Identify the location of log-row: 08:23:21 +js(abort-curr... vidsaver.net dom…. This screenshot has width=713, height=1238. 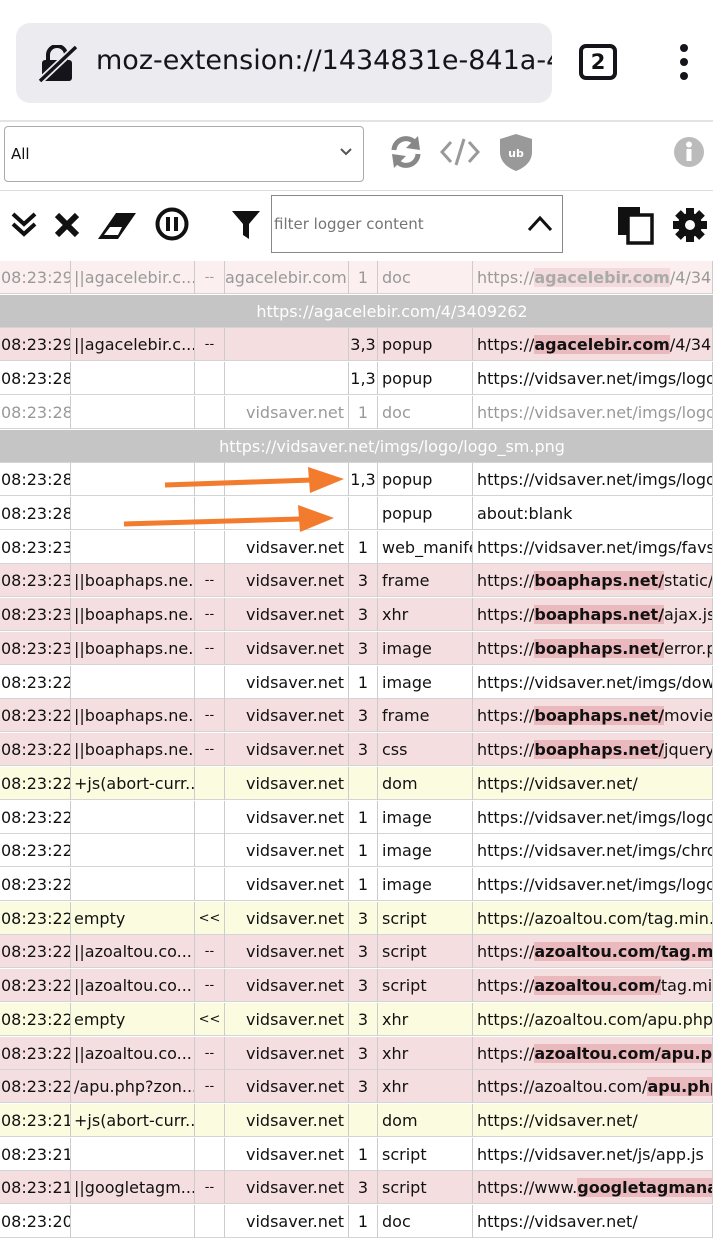
(356, 1120).